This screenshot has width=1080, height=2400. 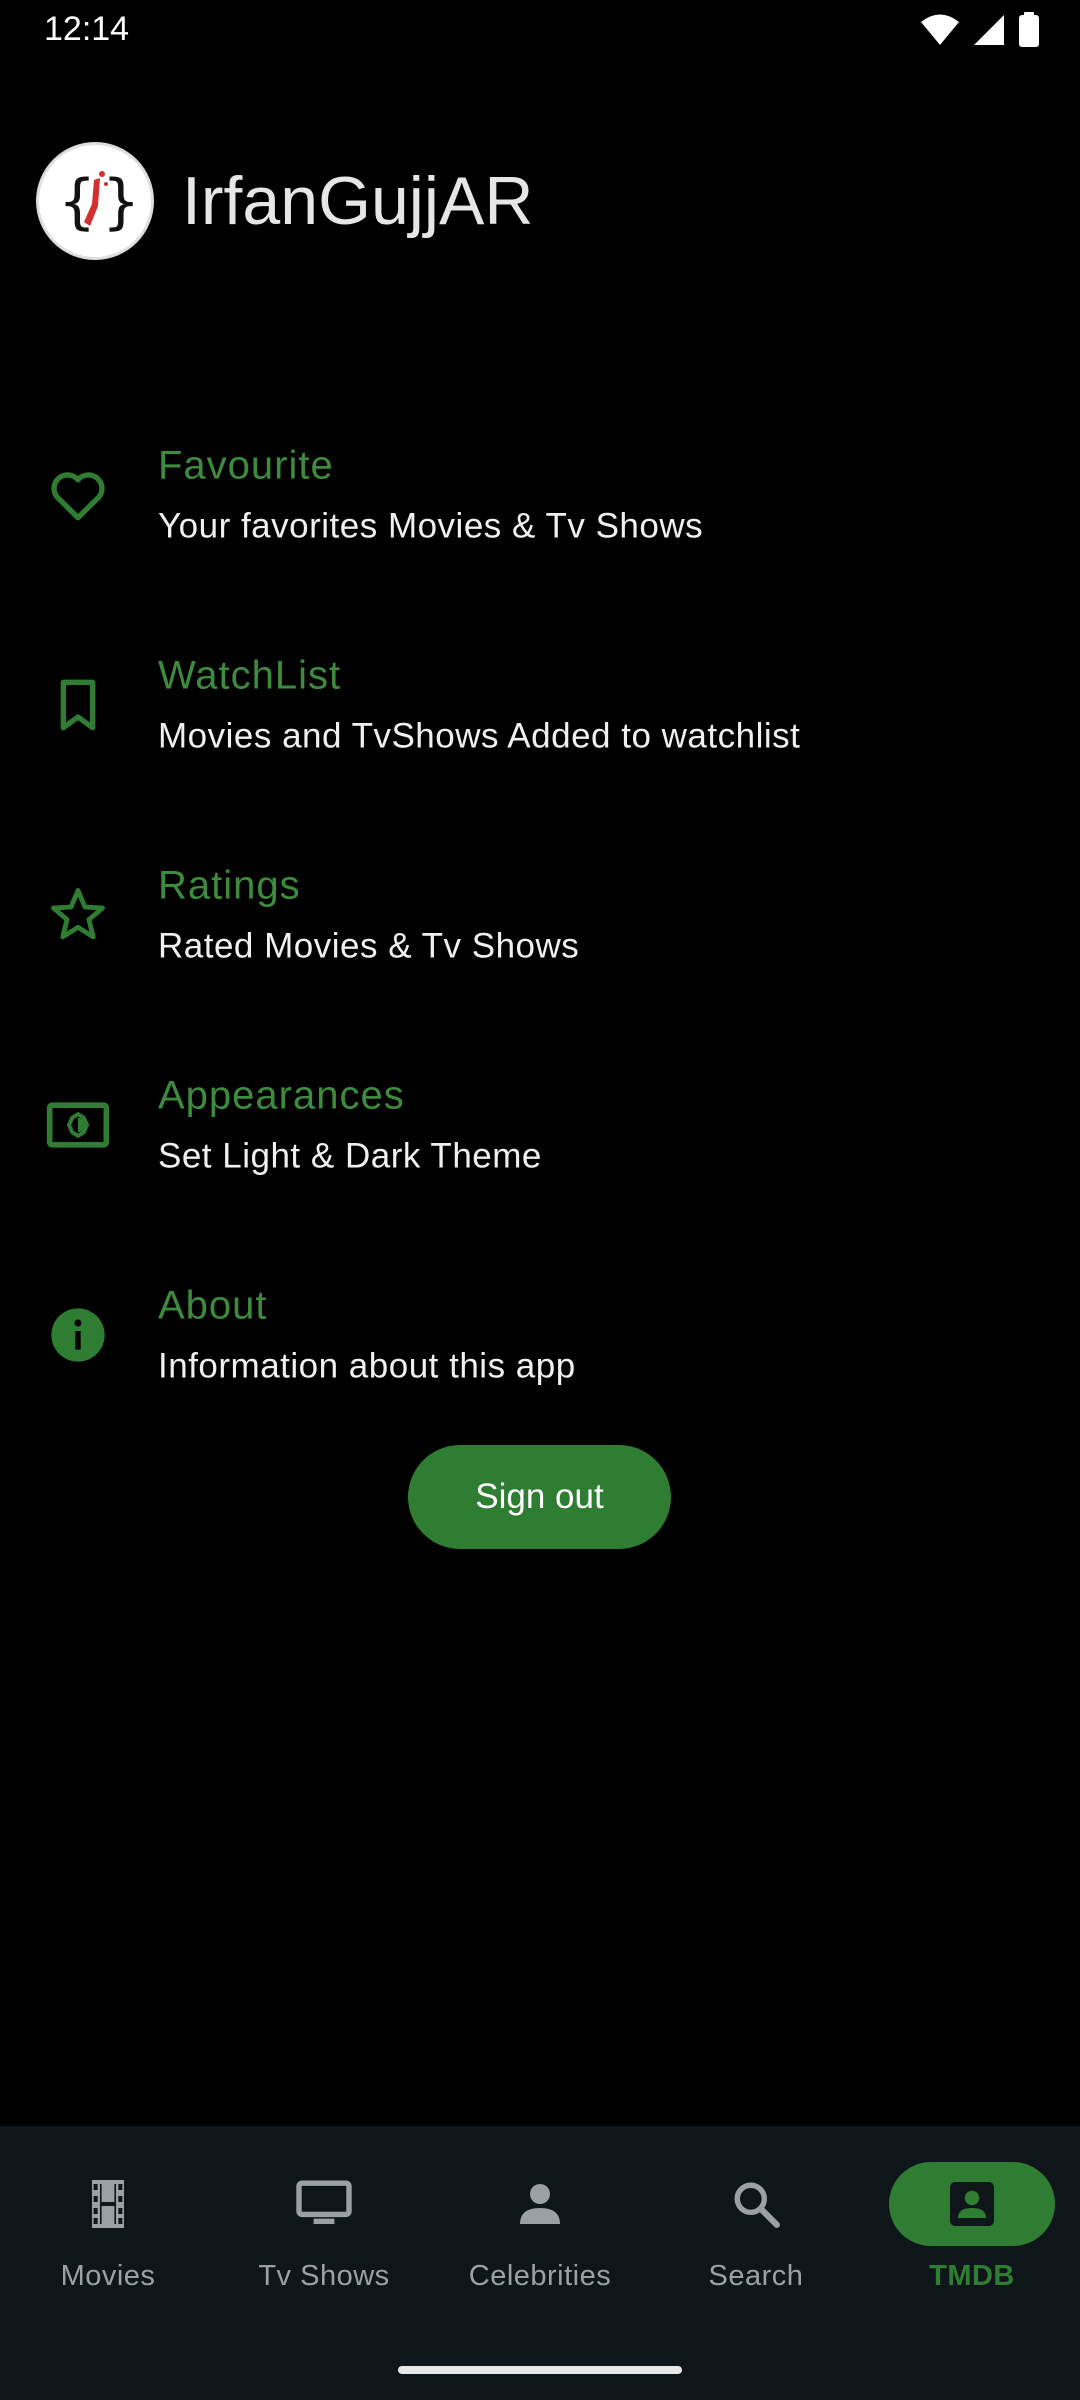 I want to click on status-icons, so click(x=980, y=32).